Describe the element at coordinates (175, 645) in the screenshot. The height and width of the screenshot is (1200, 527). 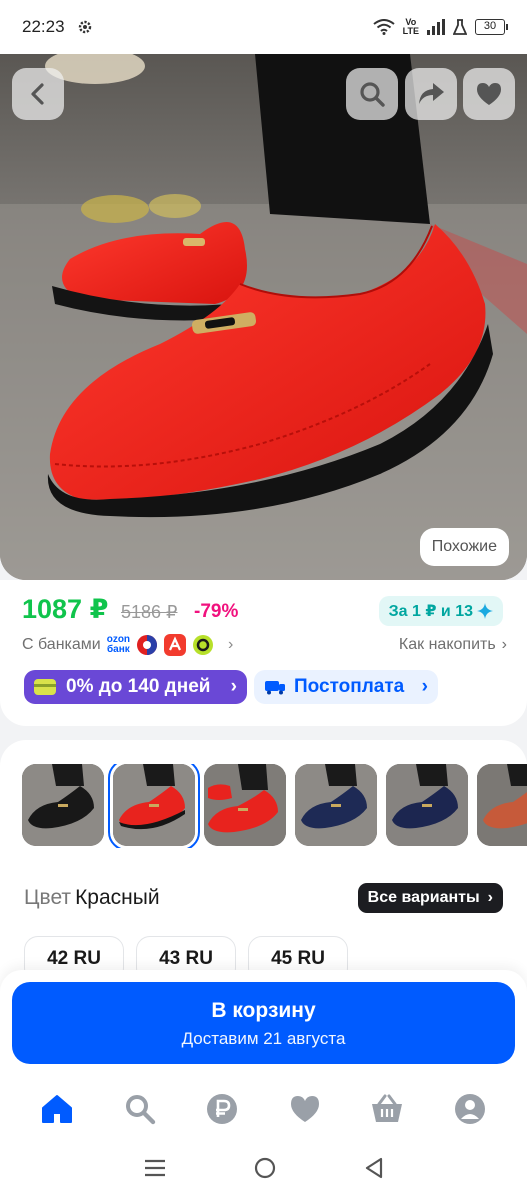
I see `bank-logo-red-icon` at that location.